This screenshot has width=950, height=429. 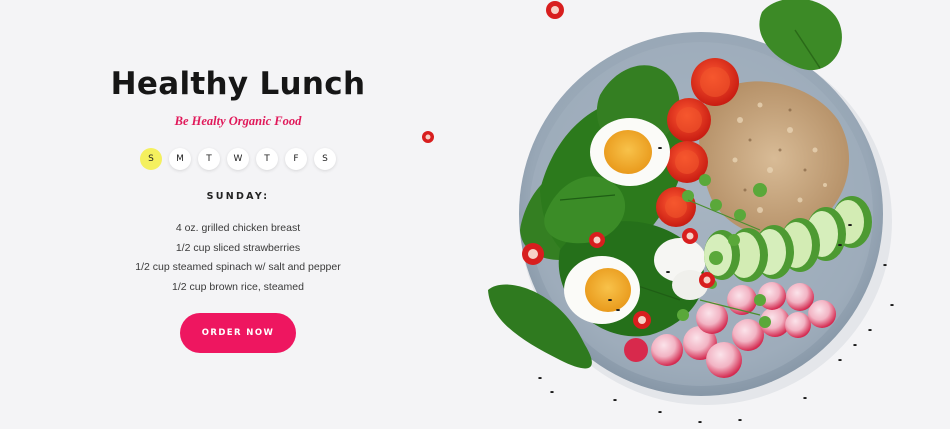 I want to click on menu-item: 1/2 cup brown rice, steamed, so click(x=238, y=286).